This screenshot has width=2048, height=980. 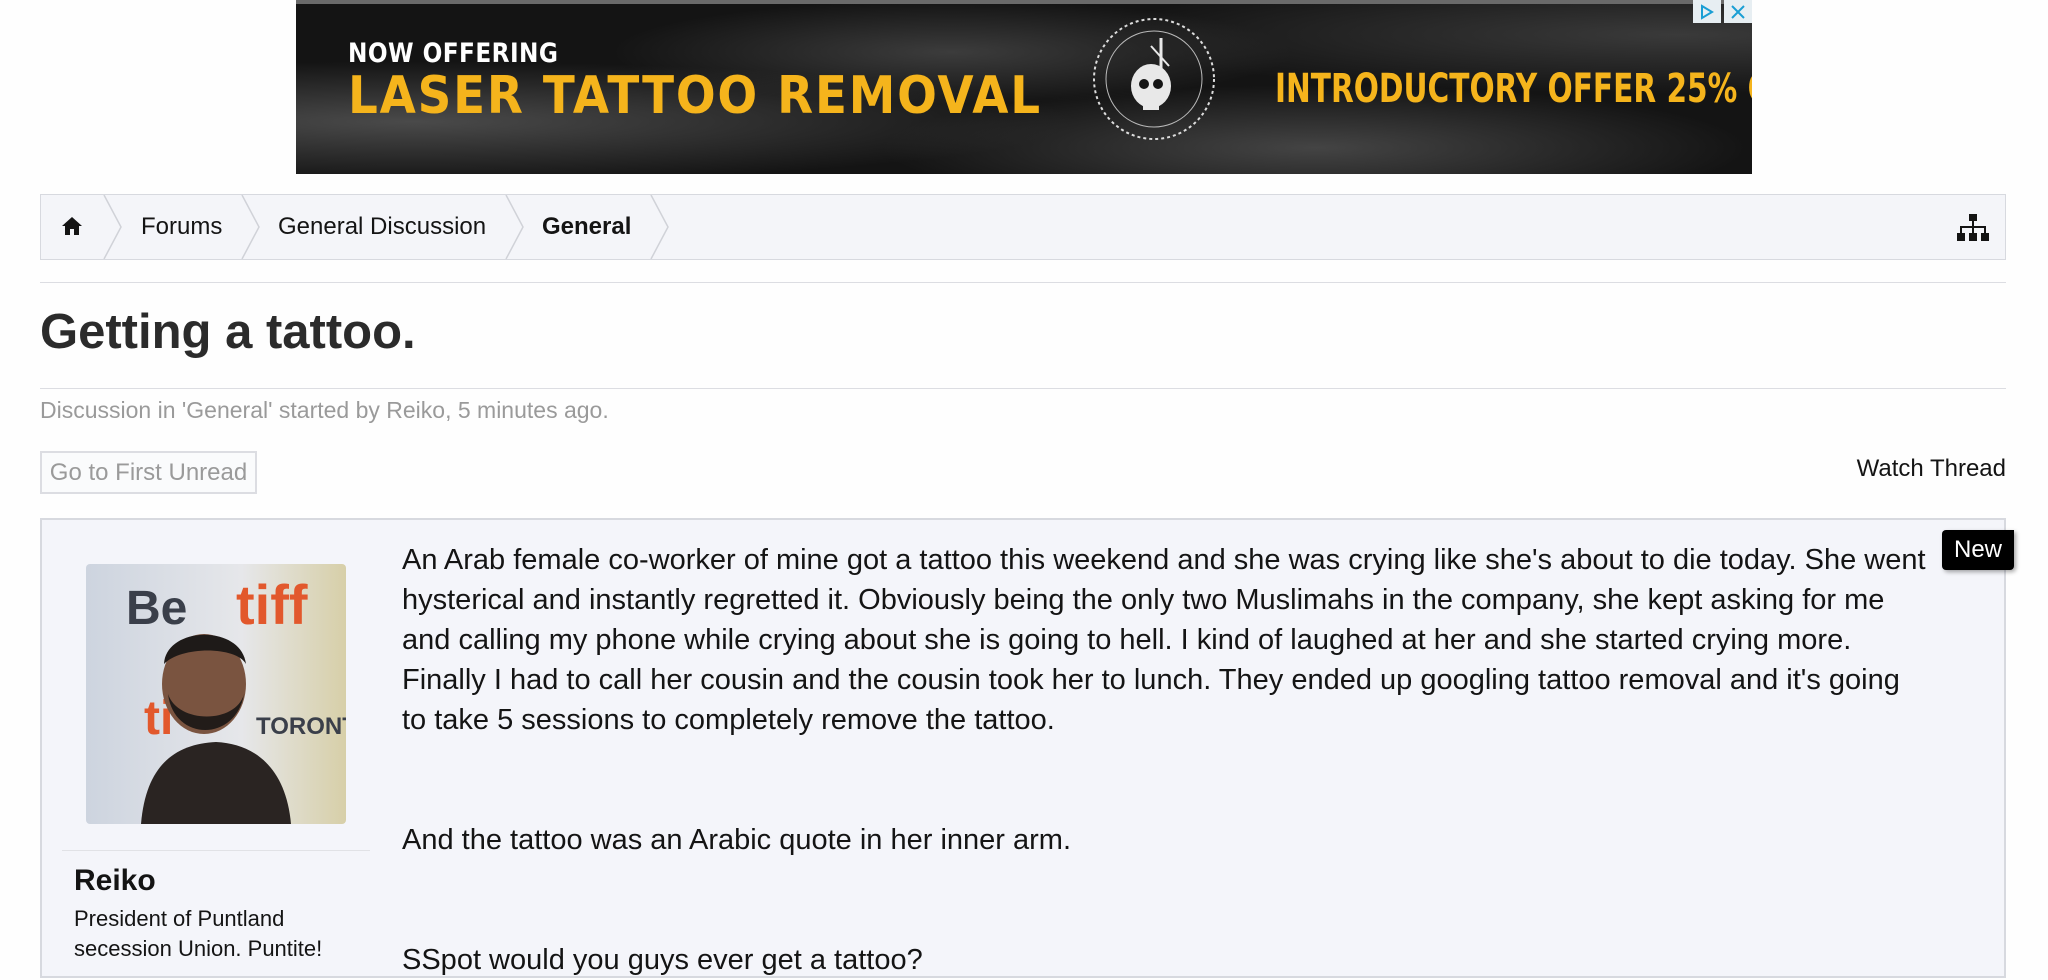 What do you see at coordinates (115, 881) in the screenshot?
I see `post-author-name: Reiko` at bounding box center [115, 881].